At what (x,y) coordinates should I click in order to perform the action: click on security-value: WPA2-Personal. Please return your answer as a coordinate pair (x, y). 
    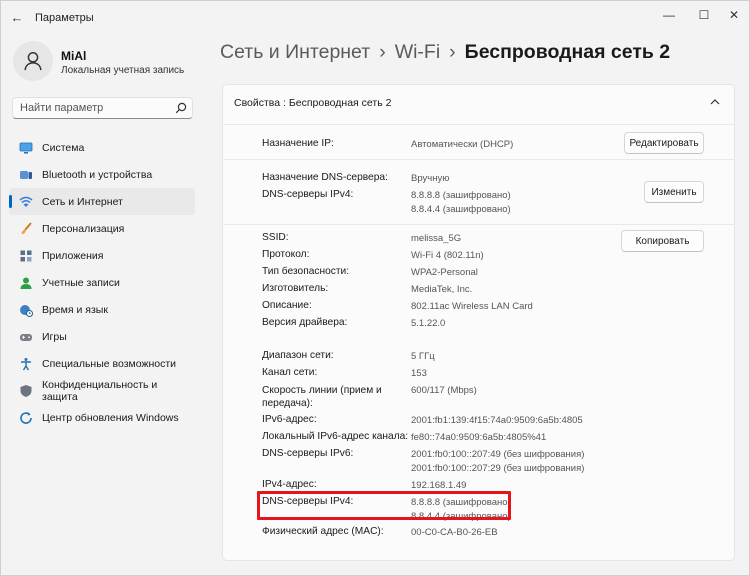
    Looking at the image, I should click on (444, 272).